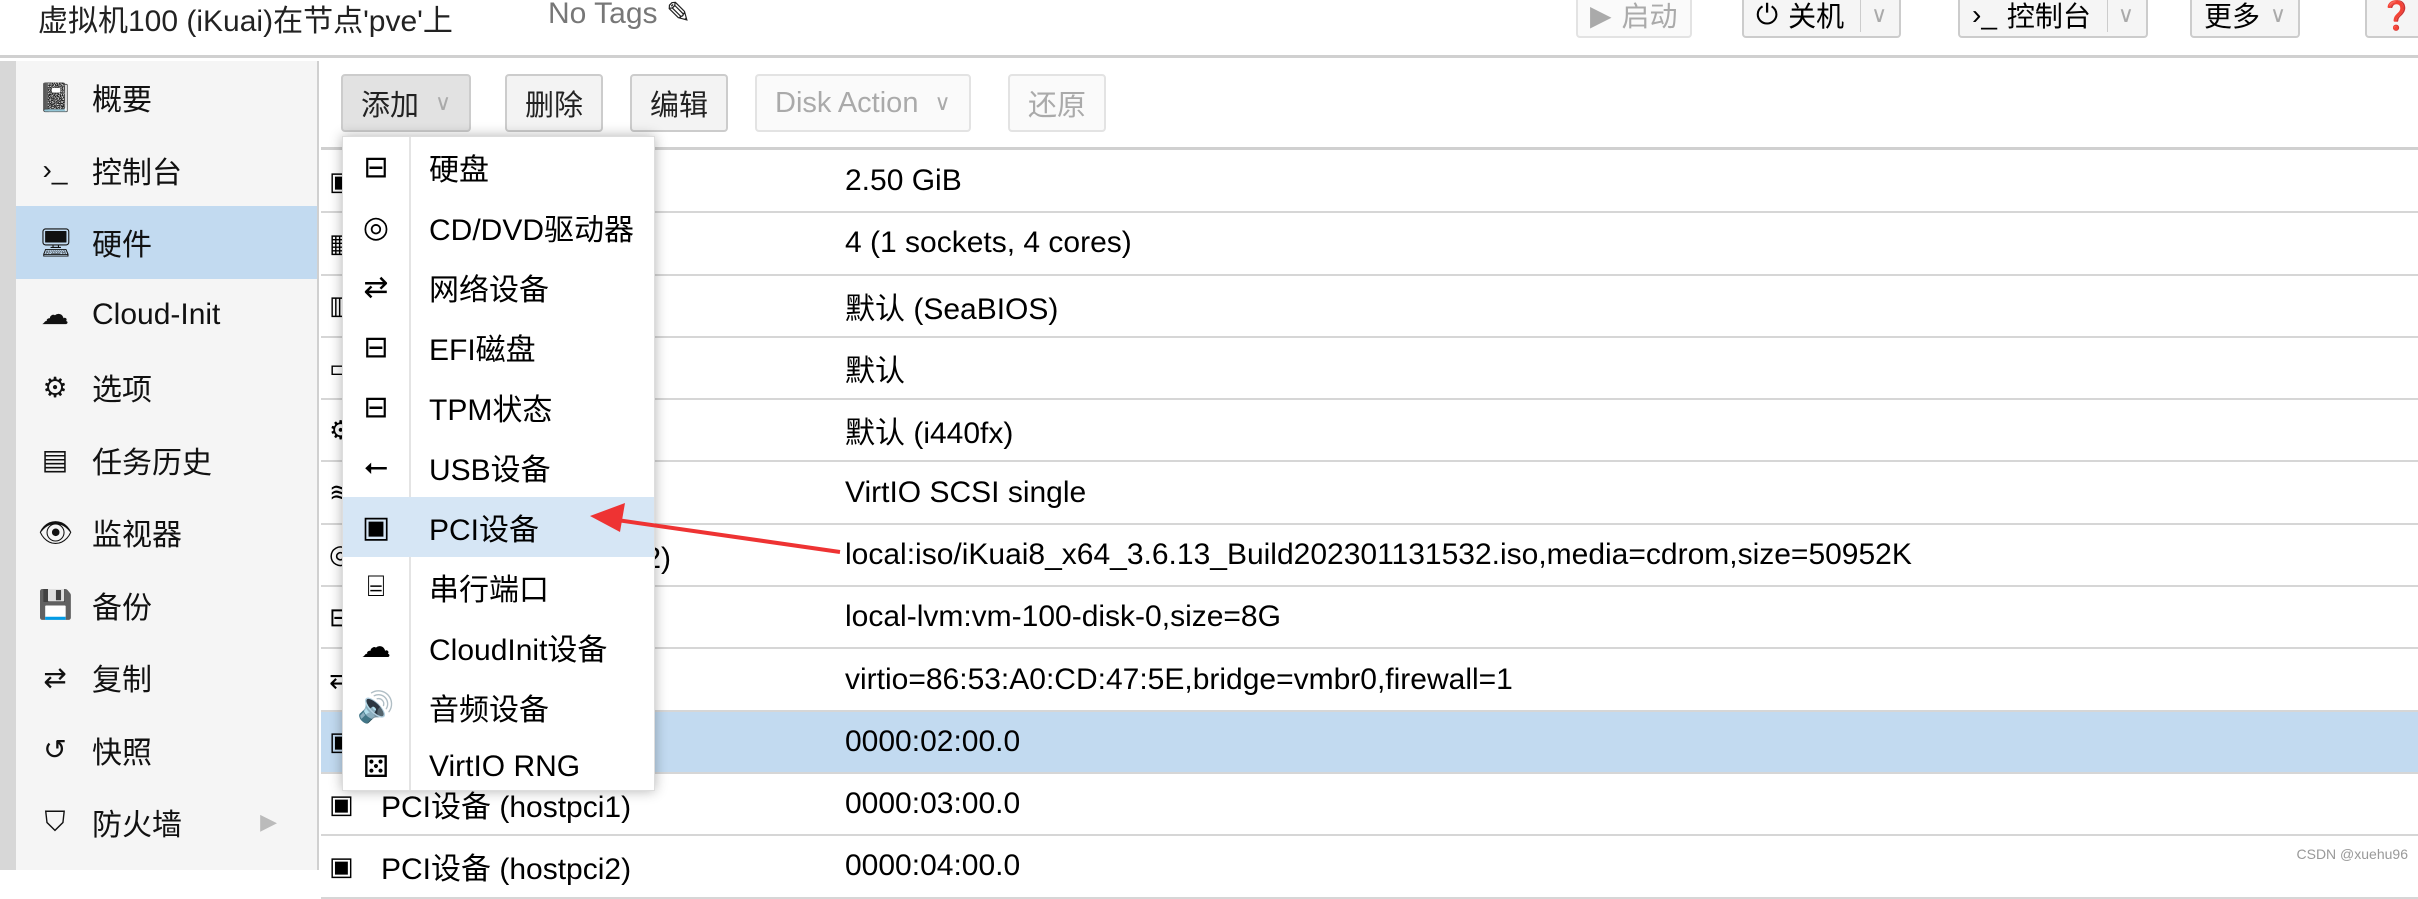  Describe the element at coordinates (390, 106) in the screenshot. I see `add-label: 添加` at that location.